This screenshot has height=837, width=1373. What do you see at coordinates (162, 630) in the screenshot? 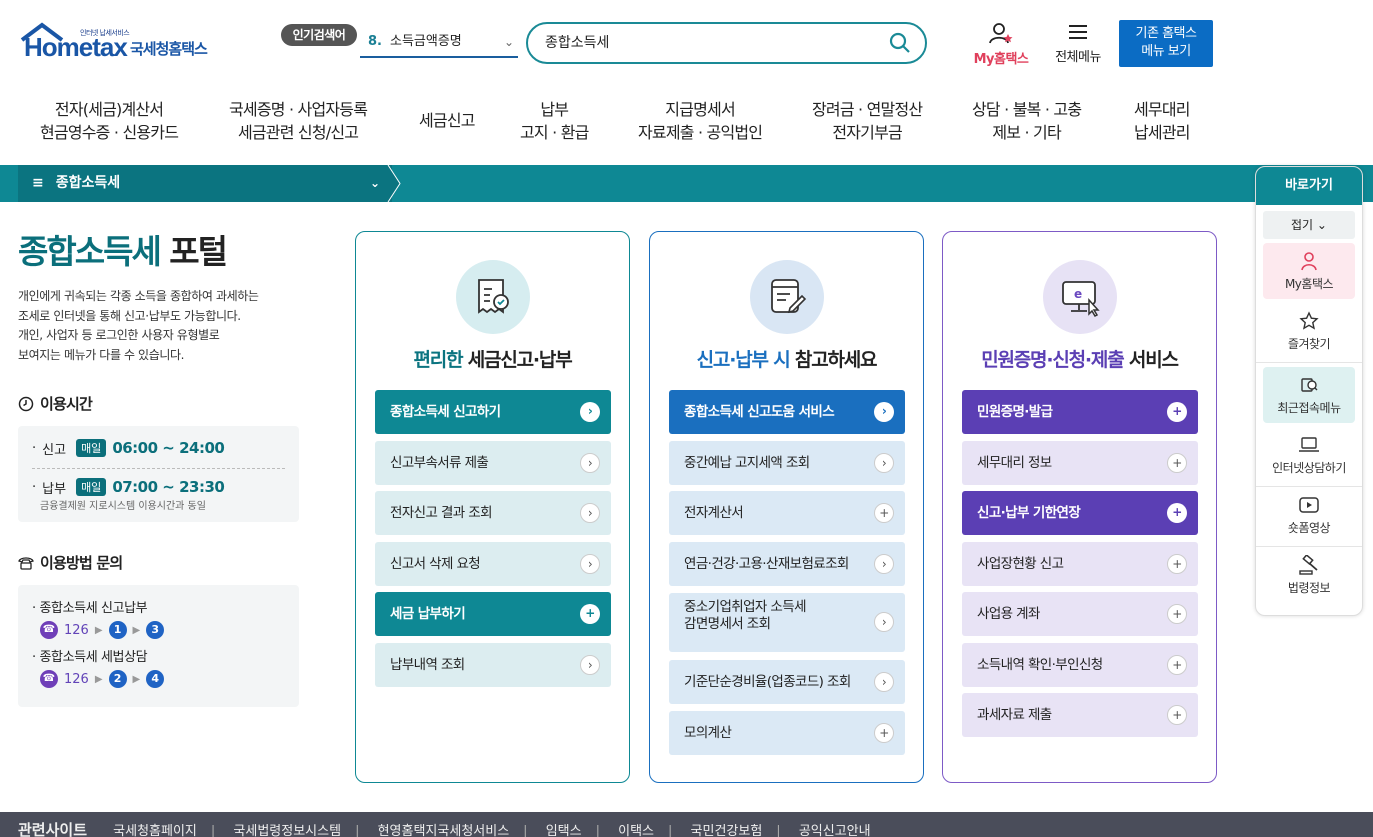
I see `contact-phone-line: ☎ 126 ▶ 1 ▶ 3` at bounding box center [162, 630].